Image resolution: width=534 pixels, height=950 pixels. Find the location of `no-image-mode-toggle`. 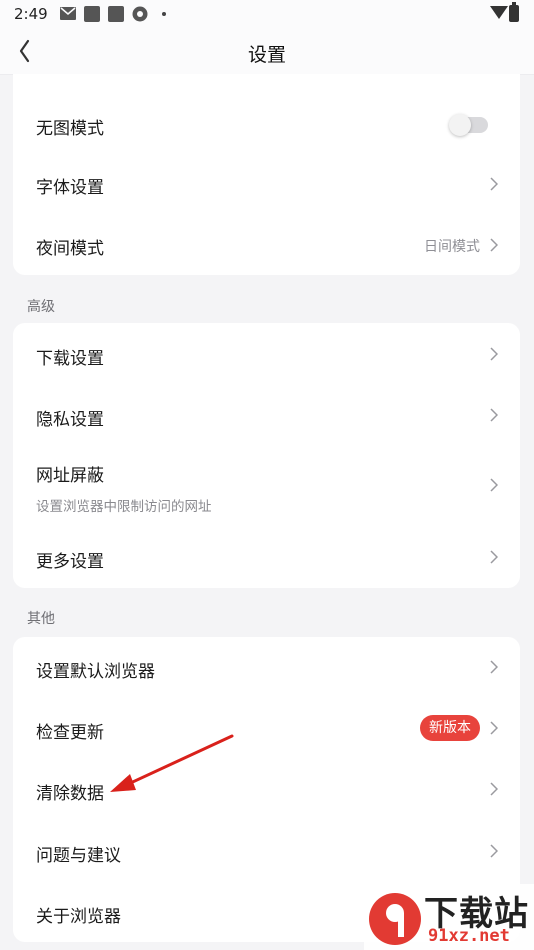

no-image-mode-toggle is located at coordinates (468, 125).